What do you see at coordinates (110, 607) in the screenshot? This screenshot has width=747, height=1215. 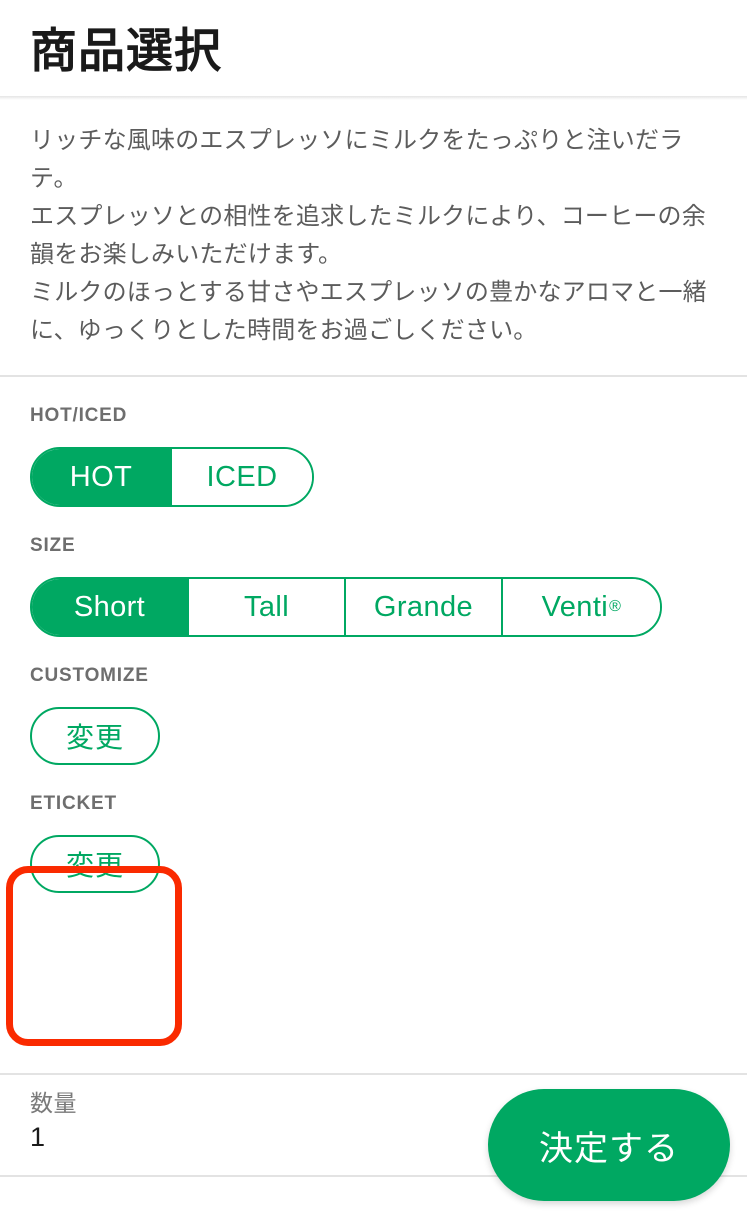 I see `size-option-short: Short` at bounding box center [110, 607].